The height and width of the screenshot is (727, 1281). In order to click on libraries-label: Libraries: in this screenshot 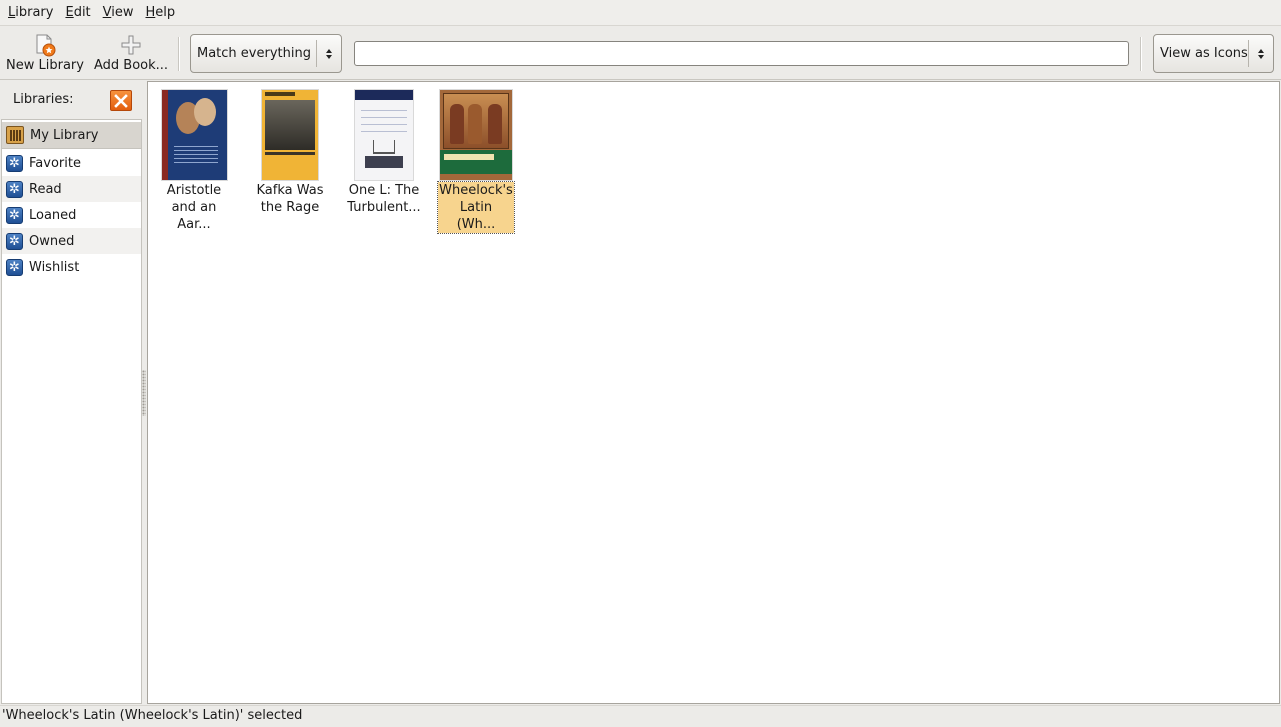, I will do `click(43, 99)`.